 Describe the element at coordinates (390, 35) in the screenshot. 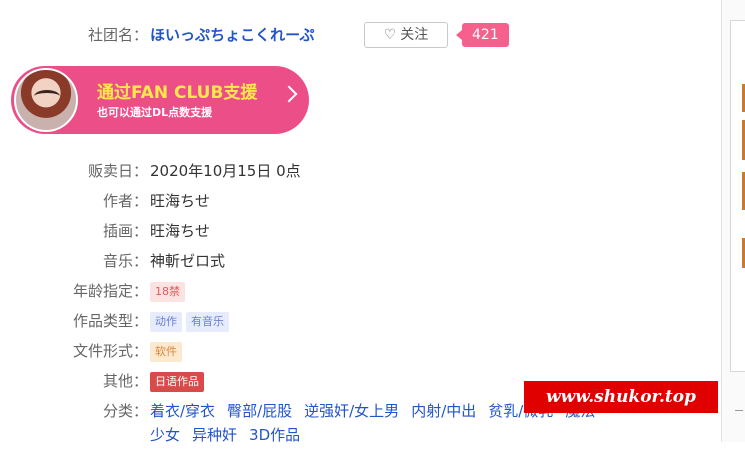

I see `heart-outline-icon: ♡` at that location.